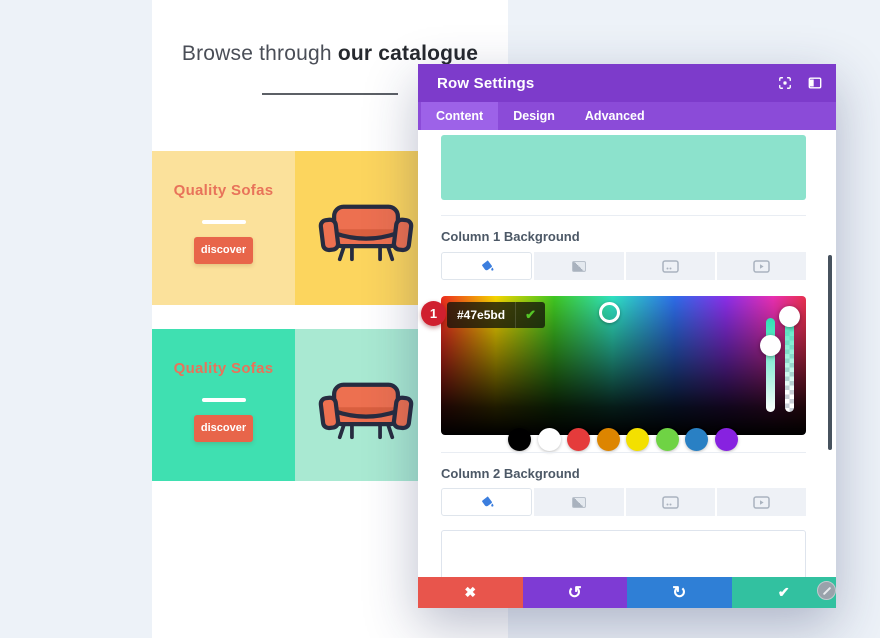  Describe the element at coordinates (770, 365) in the screenshot. I see `shade-slider-track` at that location.